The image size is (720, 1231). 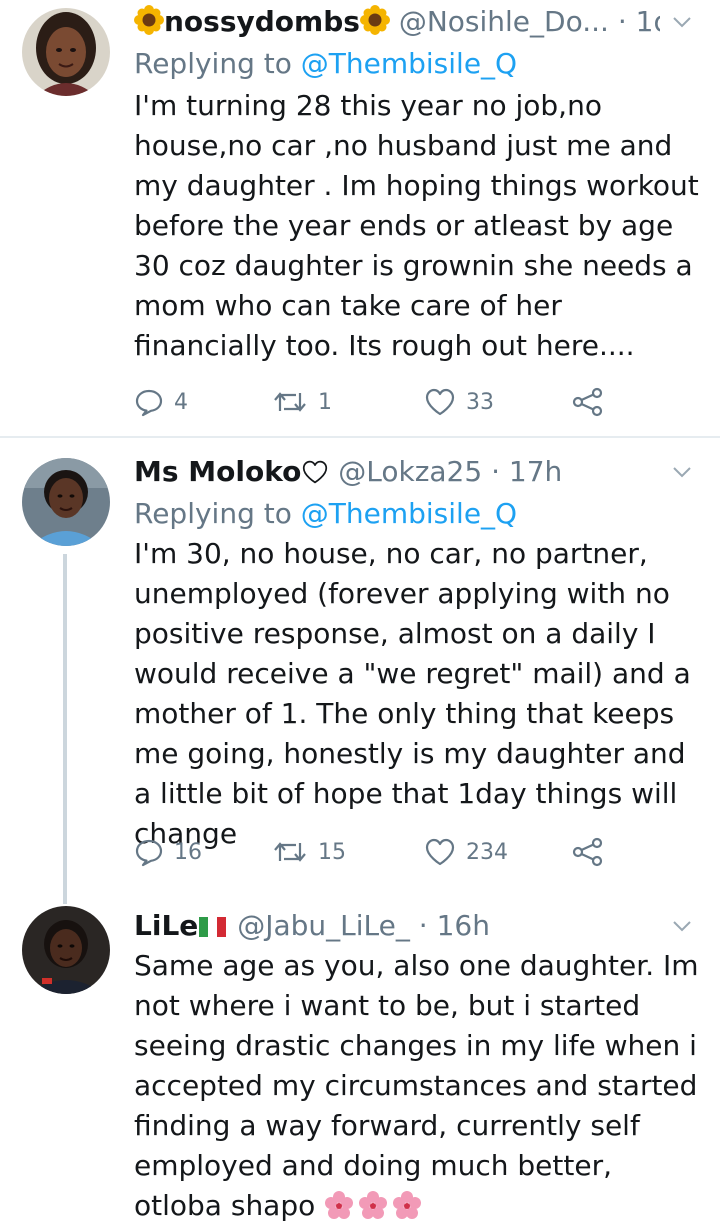 What do you see at coordinates (181, 402) in the screenshot?
I see `reply-count: 4` at bounding box center [181, 402].